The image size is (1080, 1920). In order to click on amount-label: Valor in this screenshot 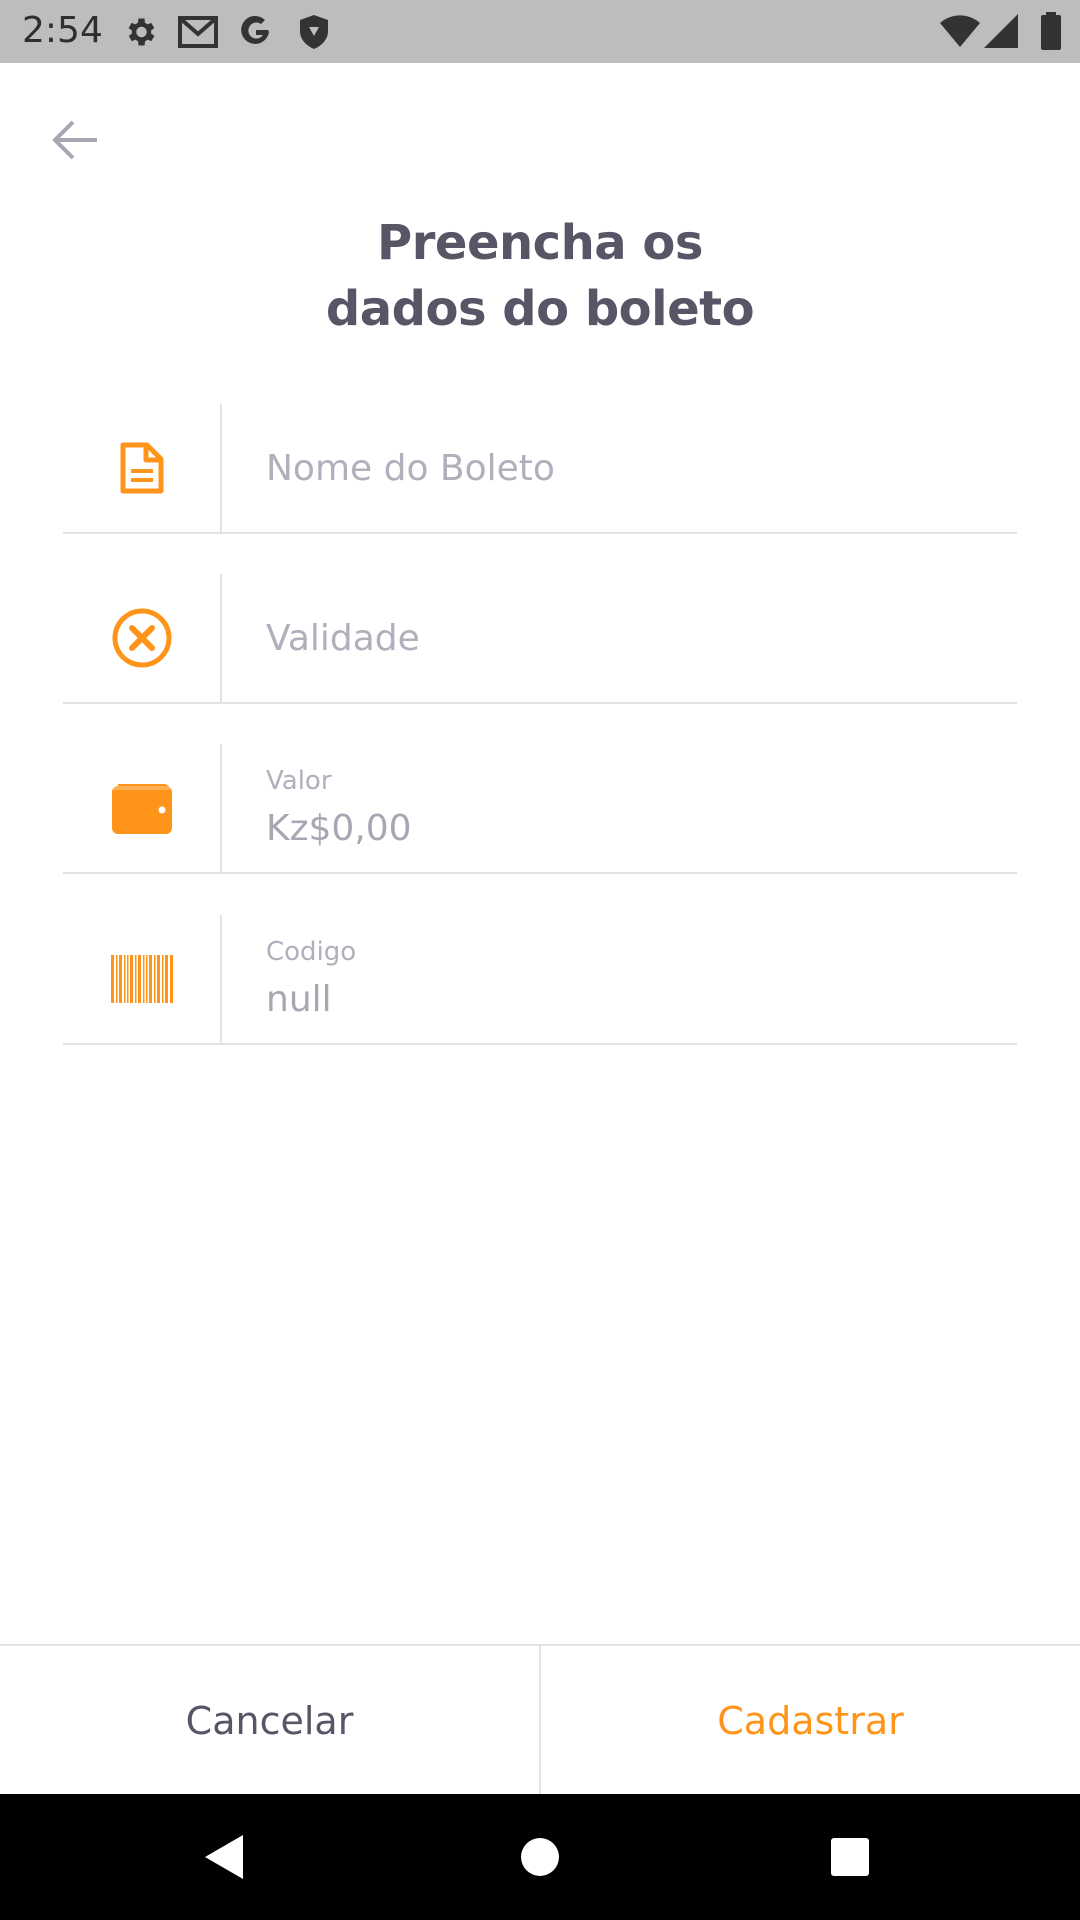, I will do `click(299, 781)`.